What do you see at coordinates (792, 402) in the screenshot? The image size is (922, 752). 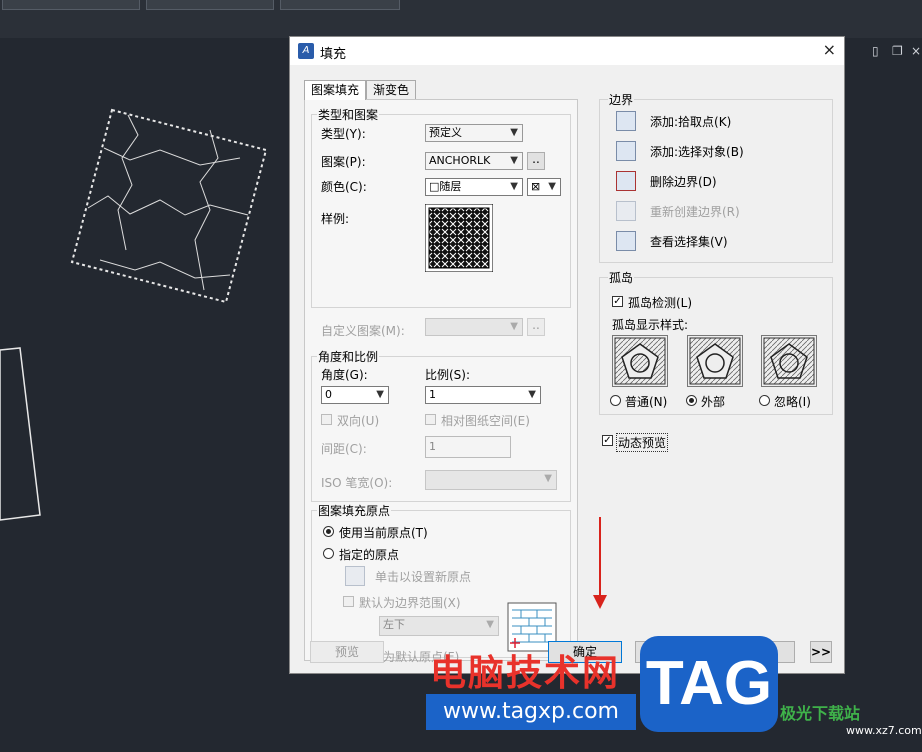 I see `island-ignore-label: 忽略(I)` at bounding box center [792, 402].